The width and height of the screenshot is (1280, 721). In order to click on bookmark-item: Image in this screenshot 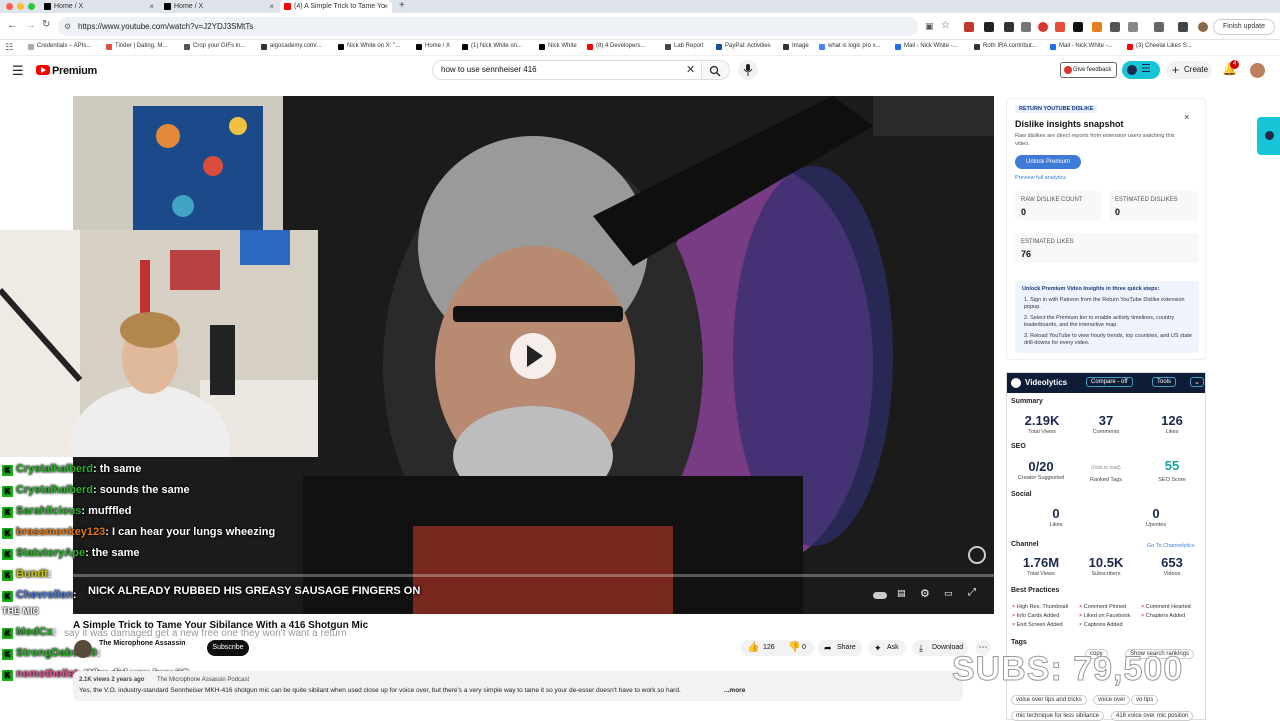, I will do `click(796, 46)`.